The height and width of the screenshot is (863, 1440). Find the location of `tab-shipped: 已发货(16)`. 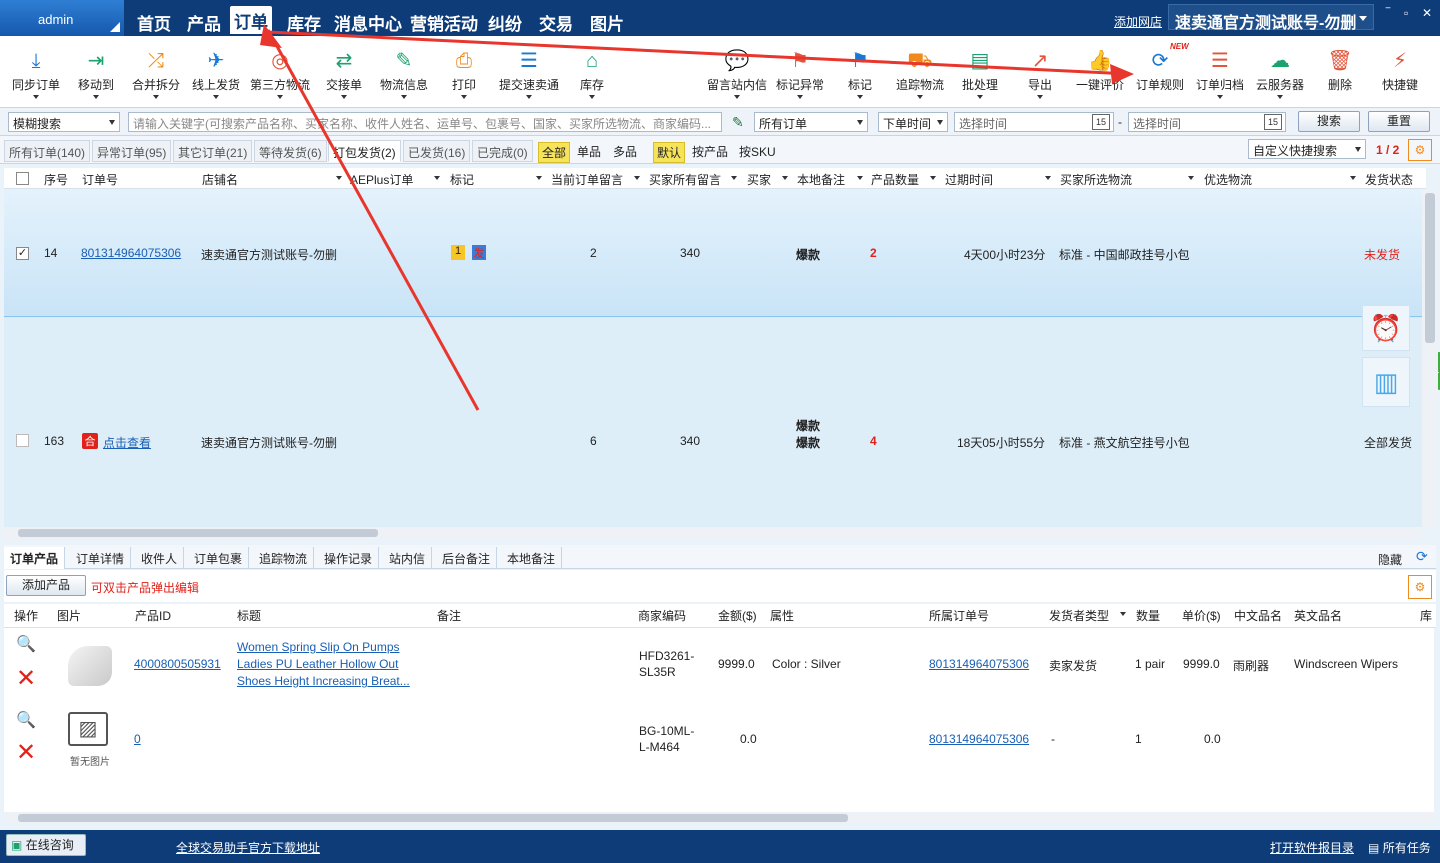

tab-shipped: 已发货(16) is located at coordinates (437, 151).